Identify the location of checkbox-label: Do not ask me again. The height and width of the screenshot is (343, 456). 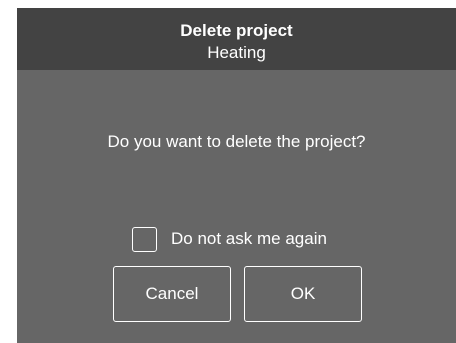
(249, 239).